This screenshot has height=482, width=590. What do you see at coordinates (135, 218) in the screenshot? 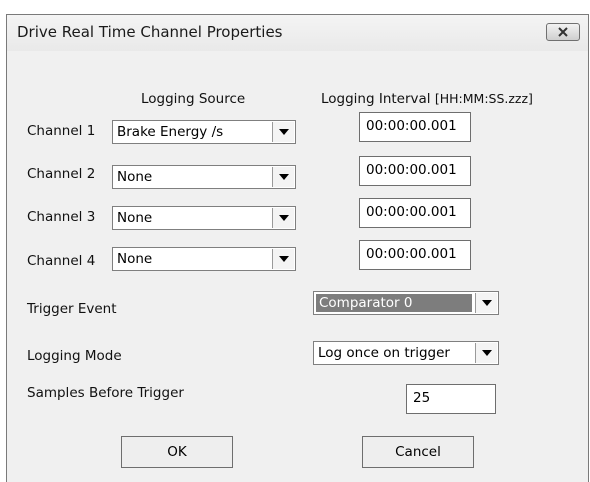
I see `channel-3-source-value: None` at bounding box center [135, 218].